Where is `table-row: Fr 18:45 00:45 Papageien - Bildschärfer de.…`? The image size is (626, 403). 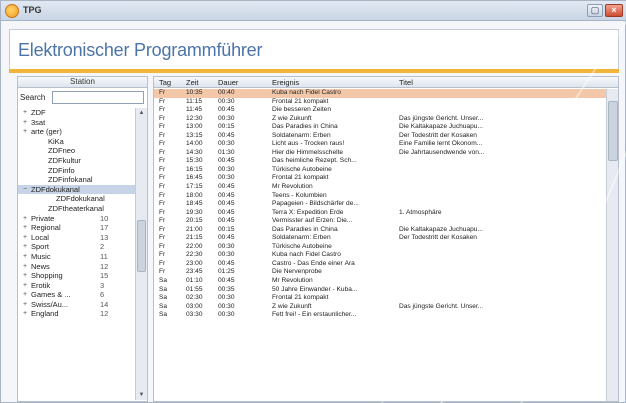
table-row: Fr 18:45 00:45 Papageien - Bildschärfer de.… is located at coordinates (380, 204).